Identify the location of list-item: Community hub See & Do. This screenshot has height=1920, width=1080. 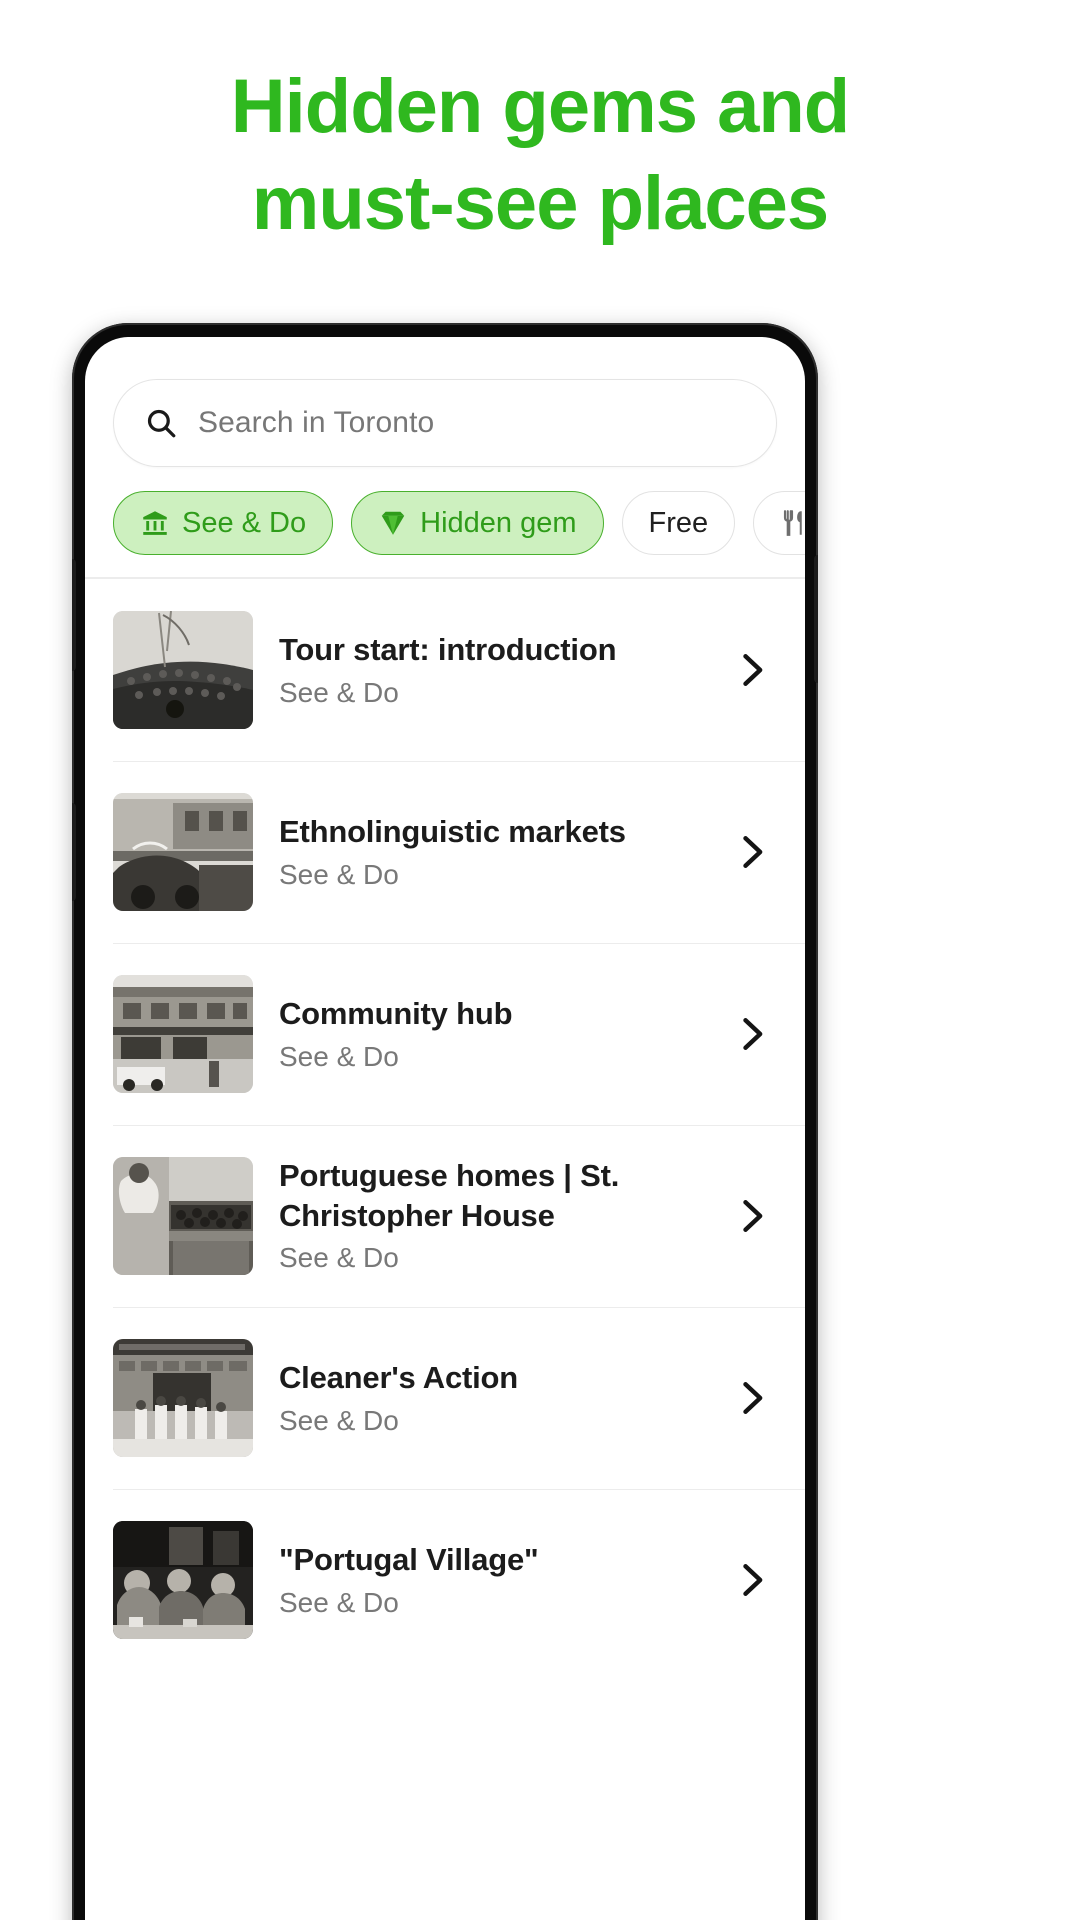
(445, 1033).